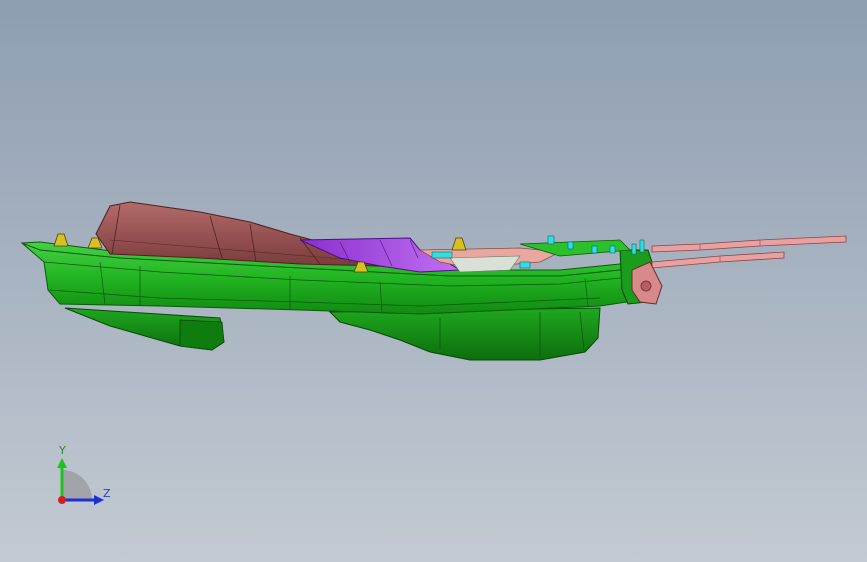 This screenshot has height=562, width=867. Describe the element at coordinates (107, 493) in the screenshot. I see `z-axis-label: Z` at that location.